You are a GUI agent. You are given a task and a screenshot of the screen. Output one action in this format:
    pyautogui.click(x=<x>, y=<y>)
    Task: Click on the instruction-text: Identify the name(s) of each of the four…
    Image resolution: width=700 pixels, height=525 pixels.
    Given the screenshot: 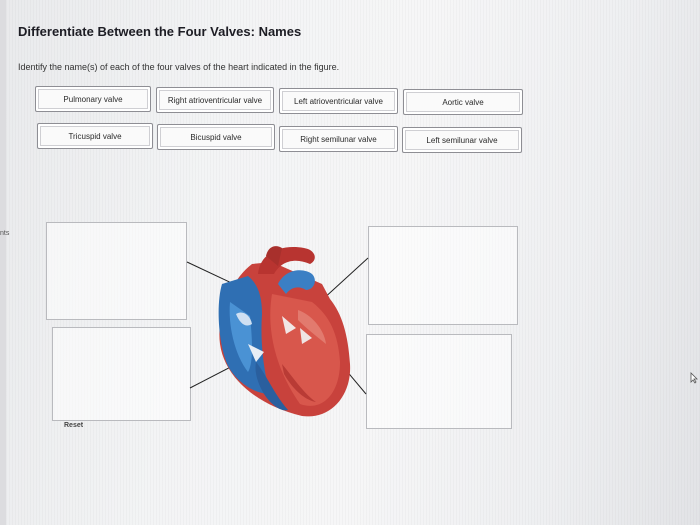 What is the action you would take?
    pyautogui.click(x=179, y=67)
    